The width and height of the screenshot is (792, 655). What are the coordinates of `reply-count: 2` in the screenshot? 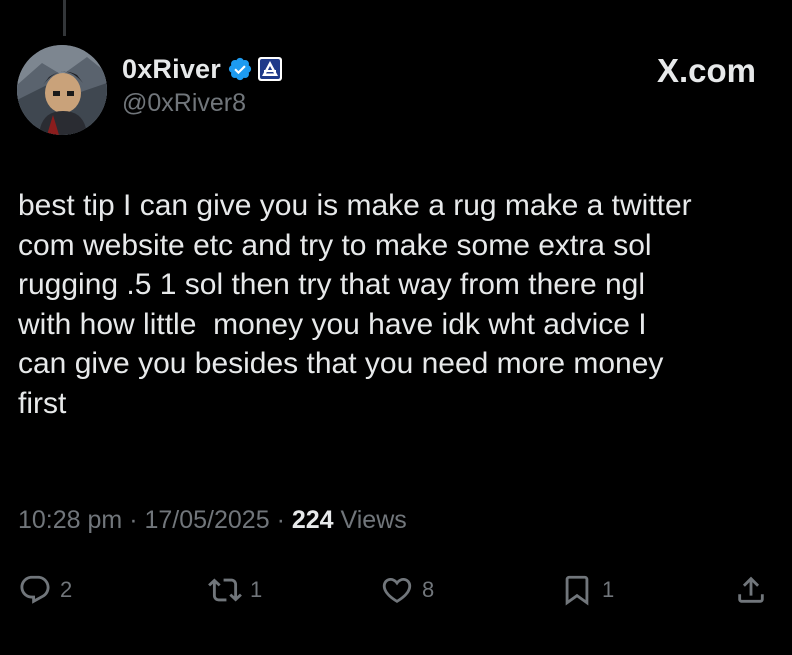 It's located at (66, 589).